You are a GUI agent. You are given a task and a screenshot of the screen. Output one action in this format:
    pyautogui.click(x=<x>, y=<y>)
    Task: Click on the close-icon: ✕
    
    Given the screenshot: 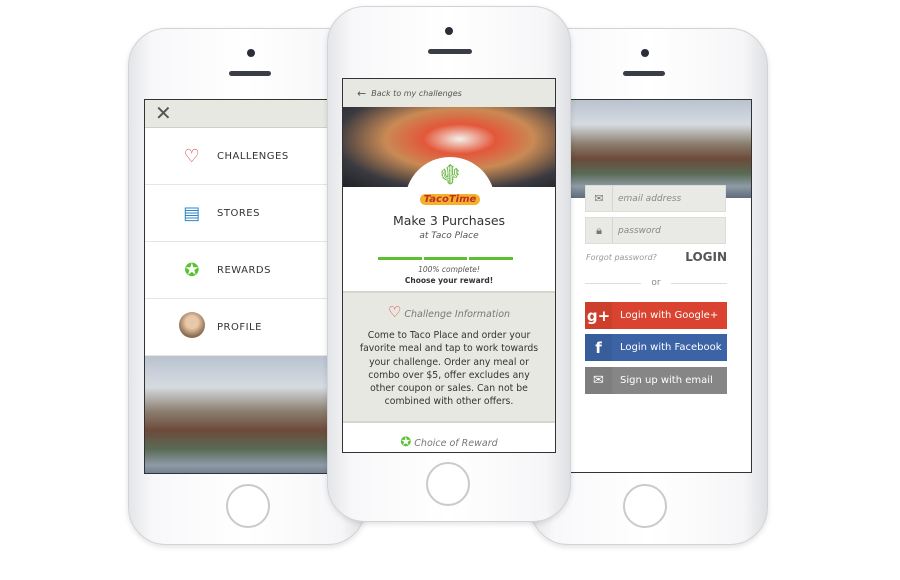 What is the action you would take?
    pyautogui.click(x=163, y=113)
    